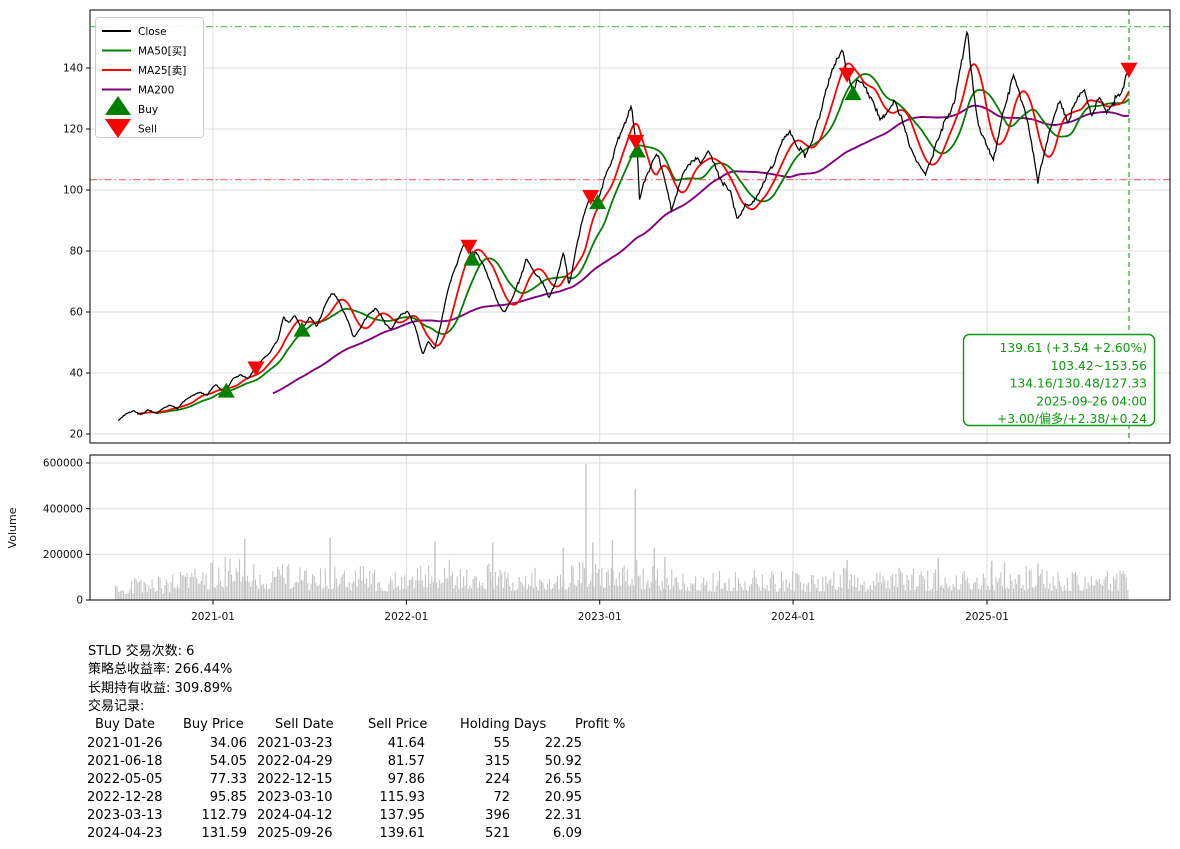 Image resolution: width=1180 pixels, height=849 pixels. Describe the element at coordinates (987, 617) in the screenshot. I see `xtick-label: 2025-01` at that location.